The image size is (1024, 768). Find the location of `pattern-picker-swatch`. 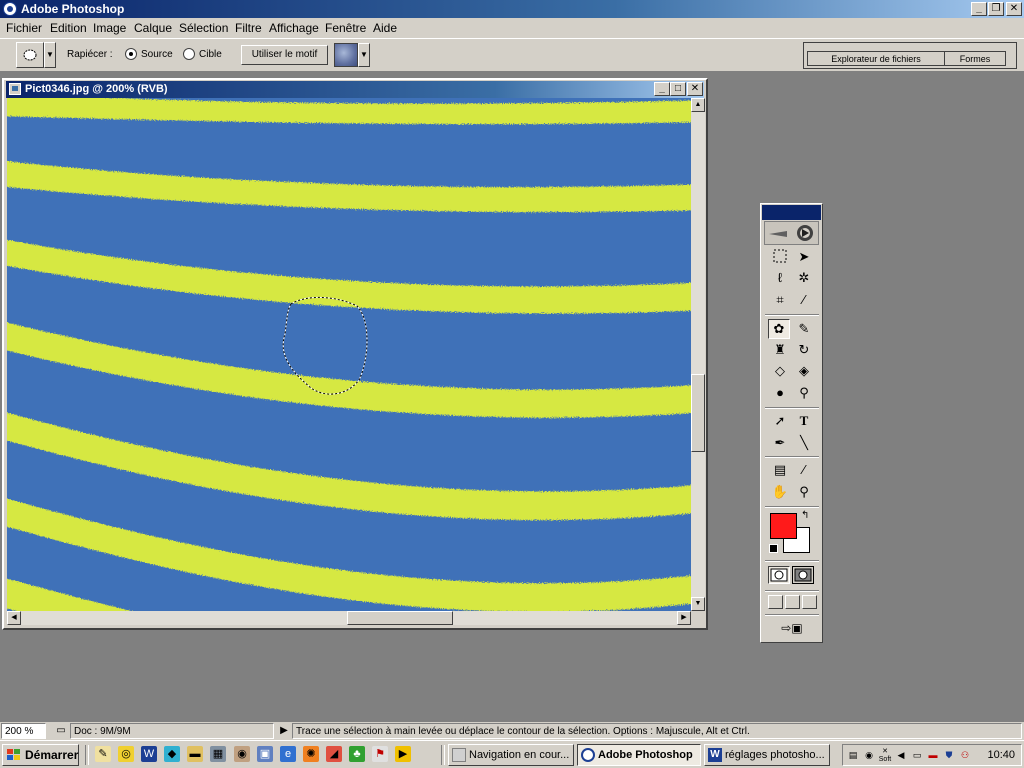

pattern-picker-swatch is located at coordinates (346, 55).